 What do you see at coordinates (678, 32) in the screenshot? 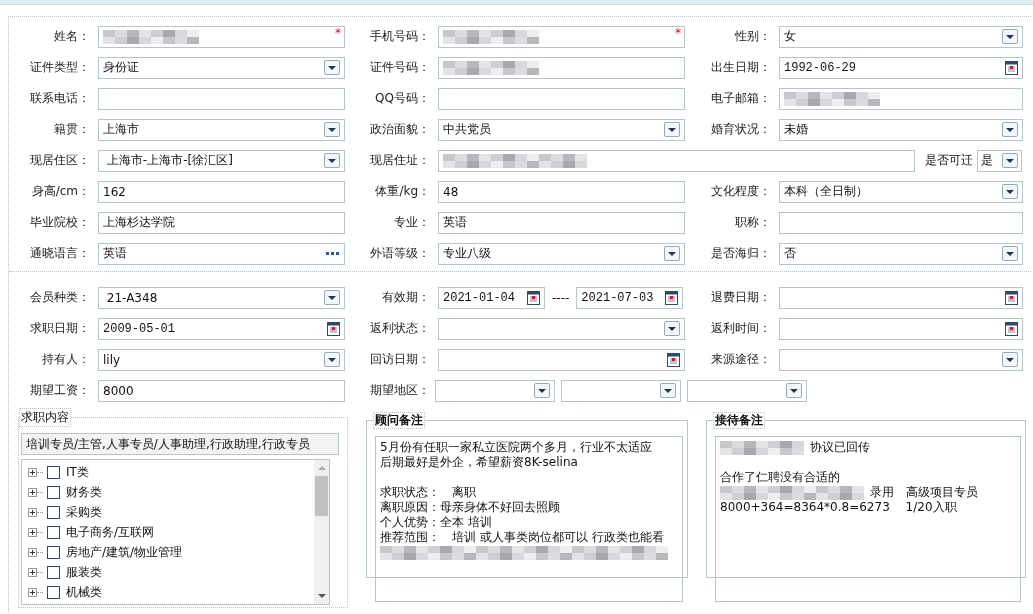
I see `required-mark: *` at bounding box center [678, 32].